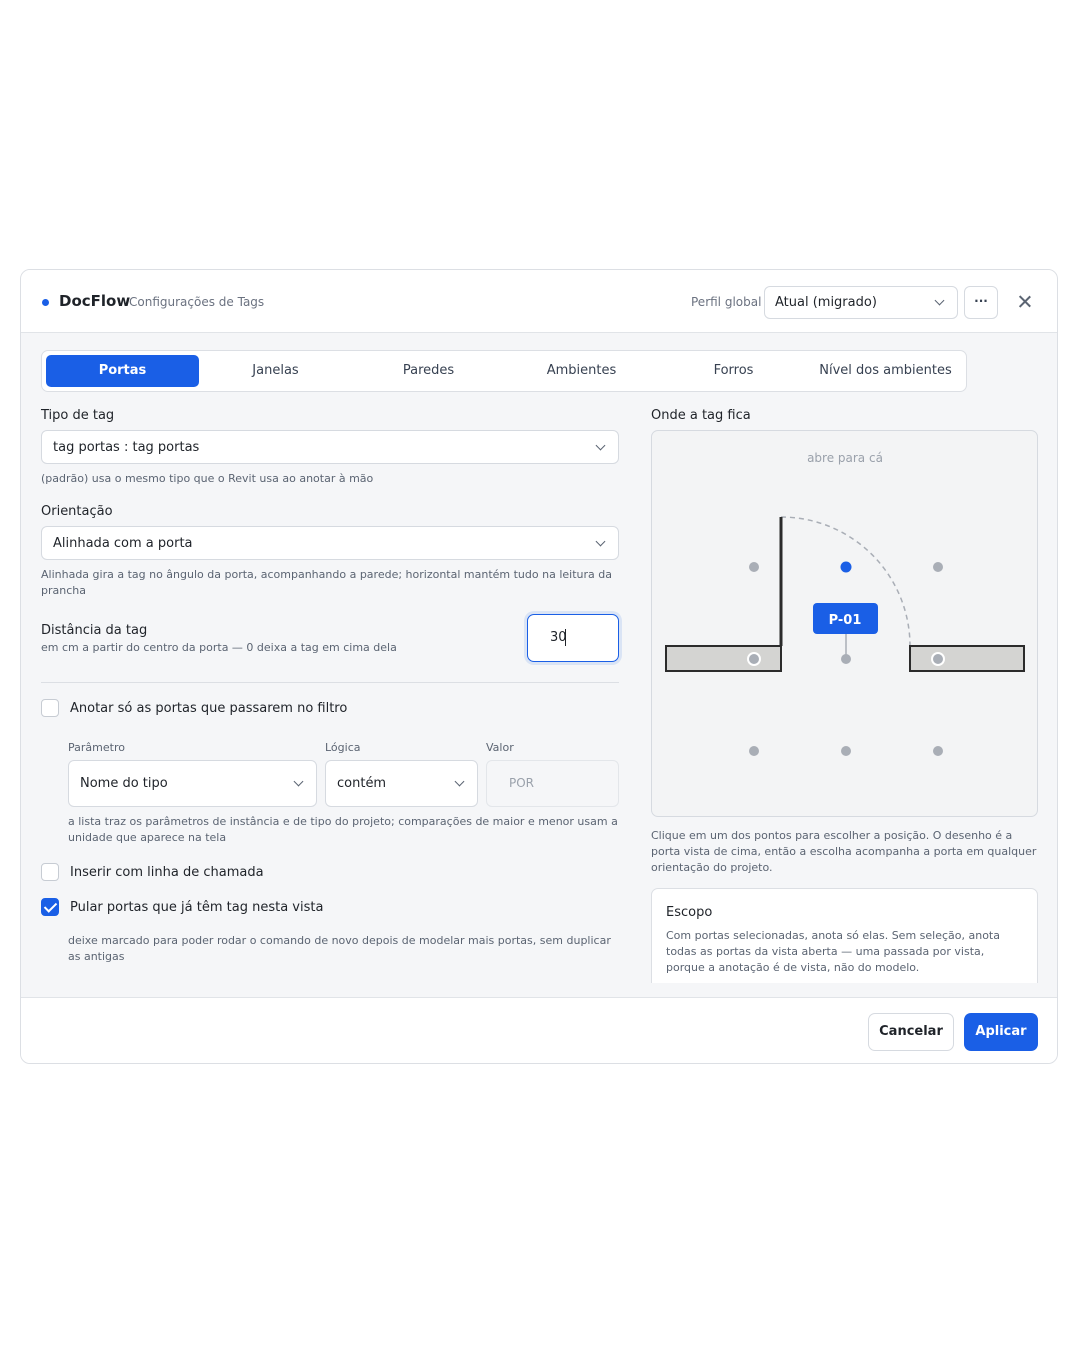 This screenshot has height=1350, width=1080. Describe the element at coordinates (911, 1032) in the screenshot. I see `cancel-button: Cancelar` at that location.